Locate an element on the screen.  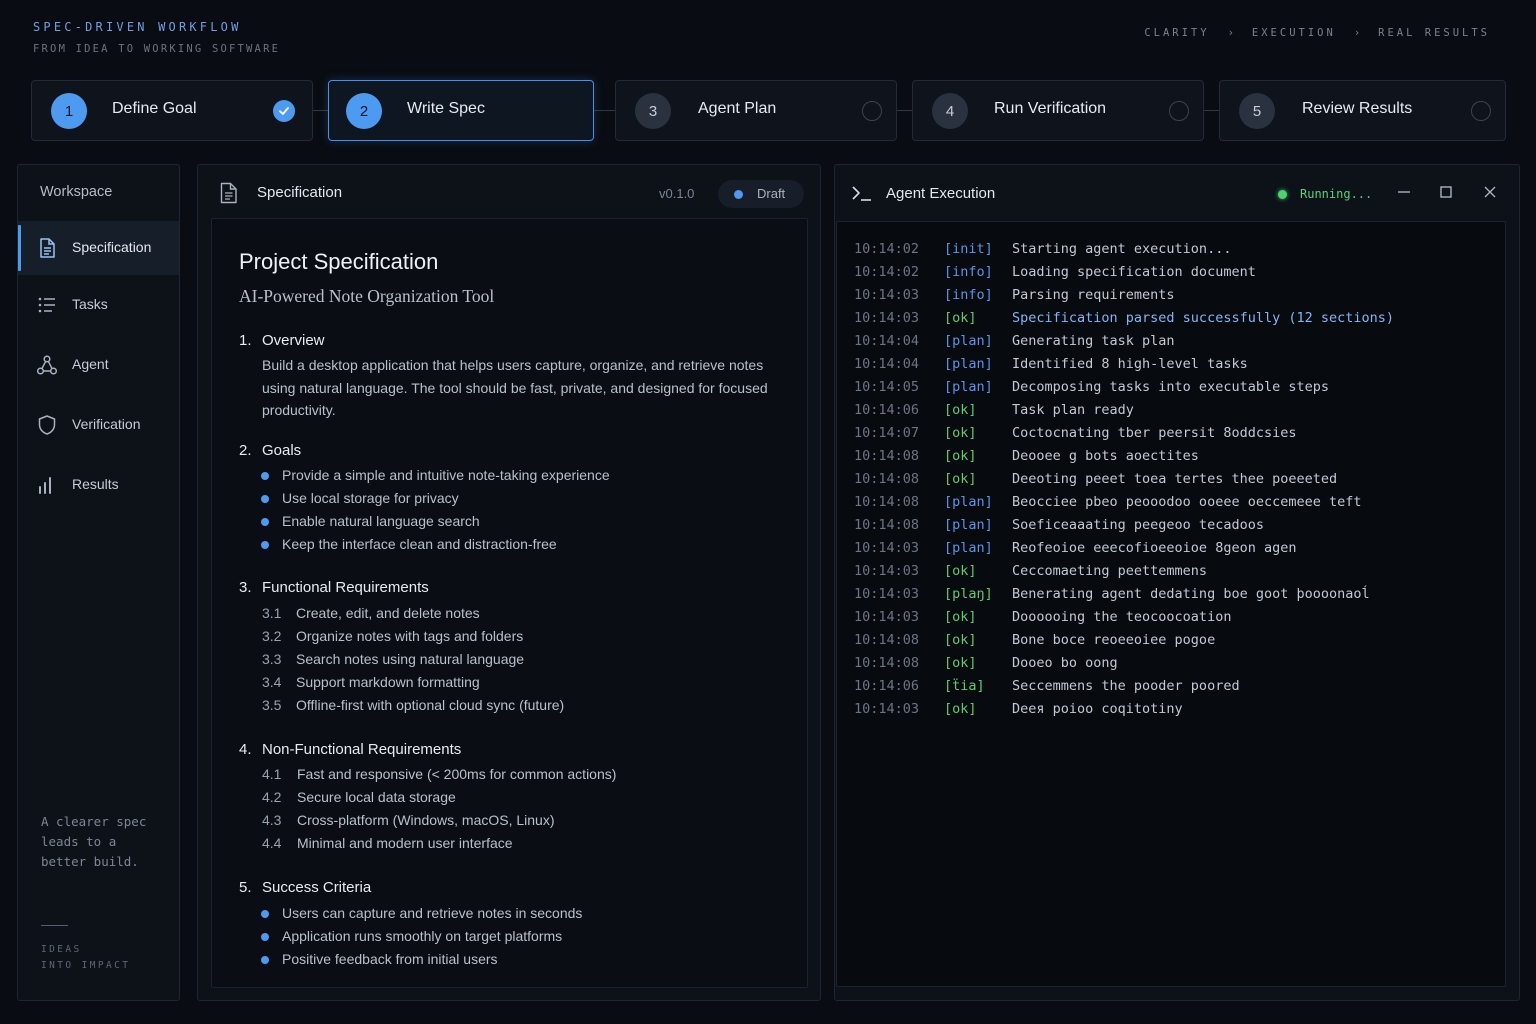
sidebar-item-specification: Specification is located at coordinates (98, 248).